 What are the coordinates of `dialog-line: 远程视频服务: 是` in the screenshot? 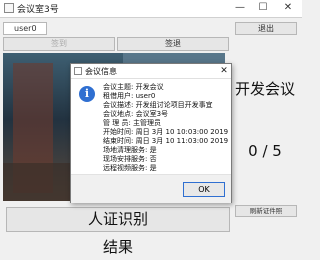 It's located at (130, 168).